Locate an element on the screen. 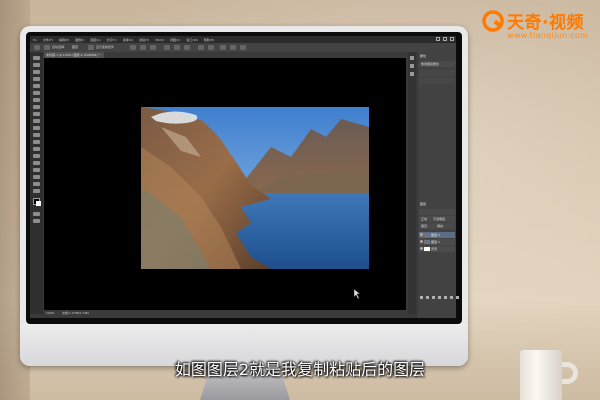 The height and width of the screenshot is (400, 600). layer-filter-row is located at coordinates (437, 212).